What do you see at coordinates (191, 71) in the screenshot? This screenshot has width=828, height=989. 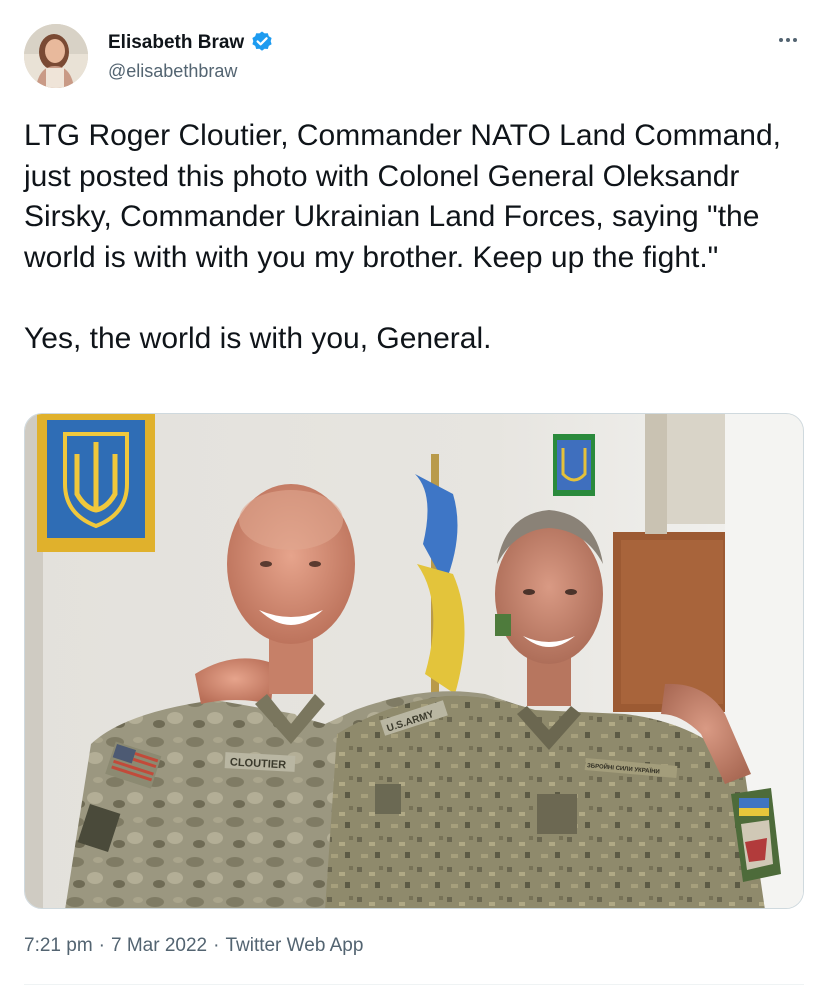 I see `author-handle: @elisabethbraw` at bounding box center [191, 71].